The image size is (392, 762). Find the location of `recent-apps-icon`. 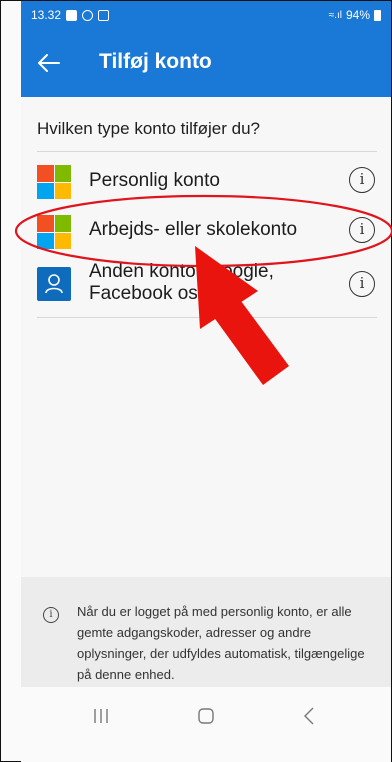

recent-apps-icon is located at coordinates (101, 716).